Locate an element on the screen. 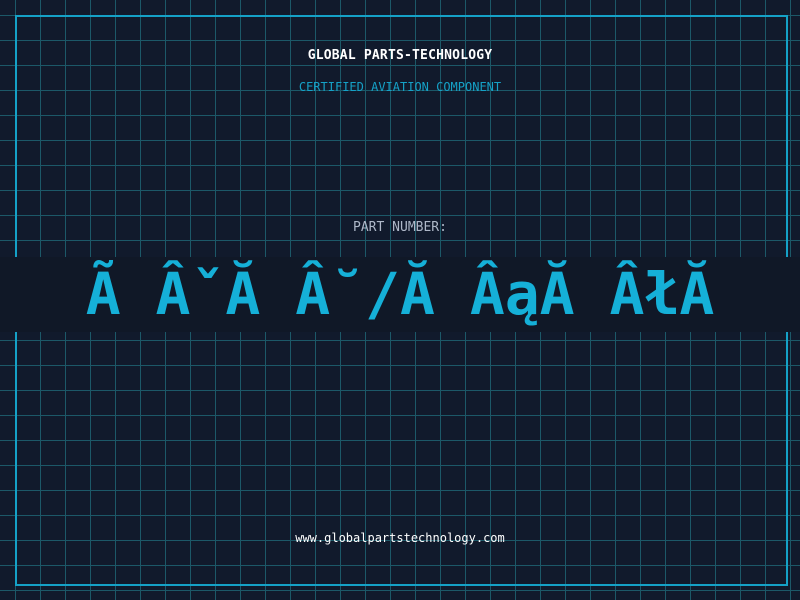 The image size is (800, 600). part-number-band: Ã ÂˇĂ Â˘/Ă ÂąĂ ÂłĂ is located at coordinates (400, 294).